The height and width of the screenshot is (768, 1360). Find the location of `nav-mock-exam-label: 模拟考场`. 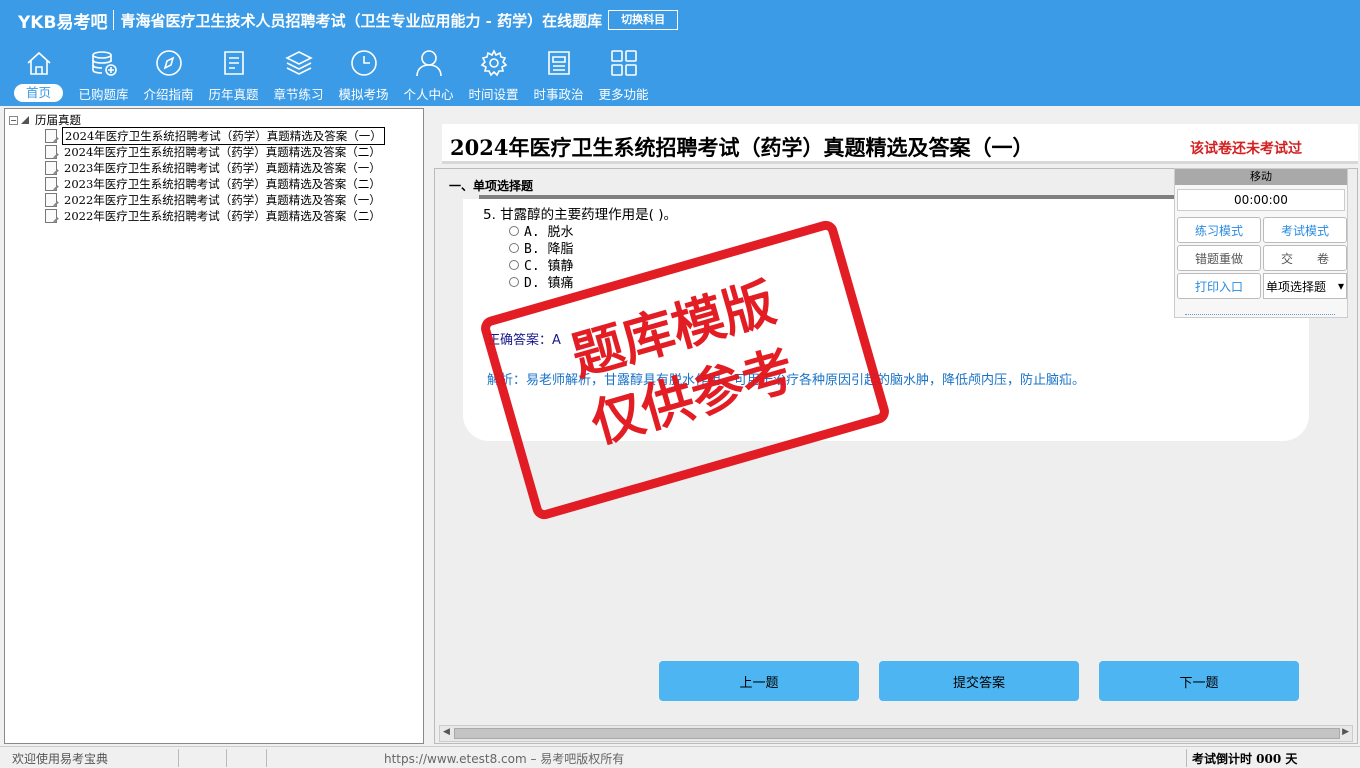

nav-mock-exam-label: 模拟考场 is located at coordinates (363, 94).